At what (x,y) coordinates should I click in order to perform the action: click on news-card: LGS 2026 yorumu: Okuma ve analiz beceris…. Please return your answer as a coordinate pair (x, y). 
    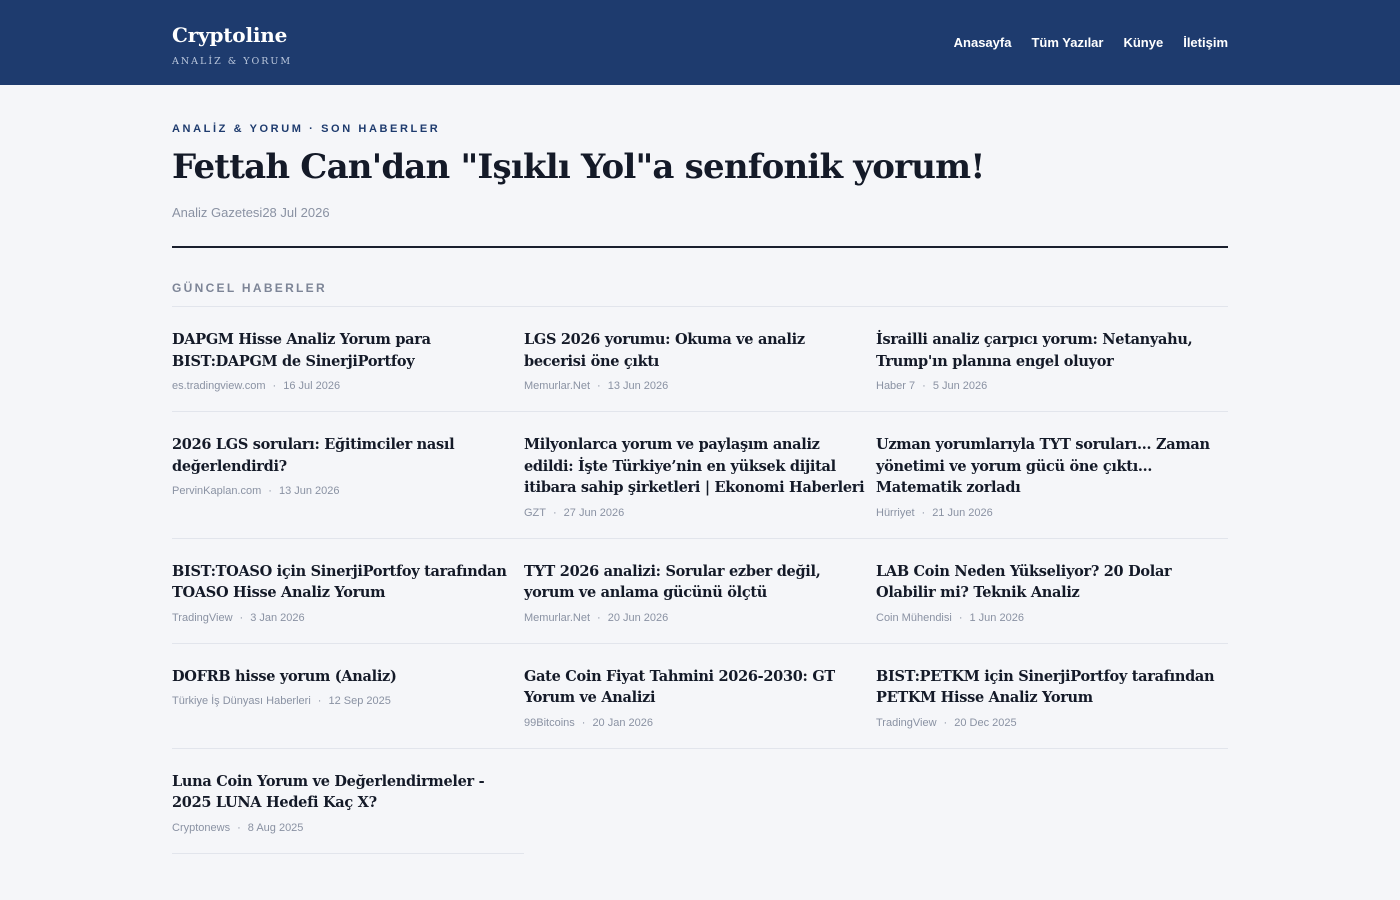
    Looking at the image, I should click on (700, 359).